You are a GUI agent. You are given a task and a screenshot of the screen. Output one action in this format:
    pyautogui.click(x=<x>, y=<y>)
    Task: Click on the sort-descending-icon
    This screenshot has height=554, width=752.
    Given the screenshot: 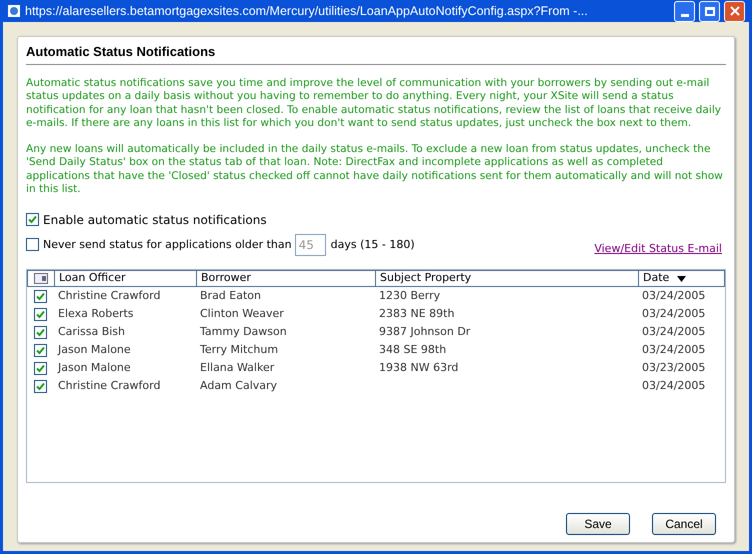 What is the action you would take?
    pyautogui.click(x=681, y=279)
    